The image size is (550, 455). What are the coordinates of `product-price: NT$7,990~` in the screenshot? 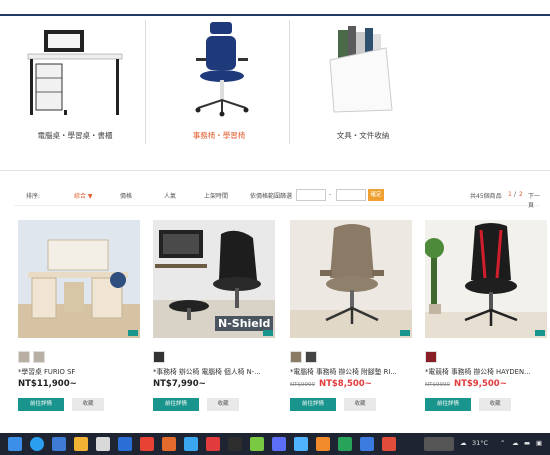 It's located at (179, 384).